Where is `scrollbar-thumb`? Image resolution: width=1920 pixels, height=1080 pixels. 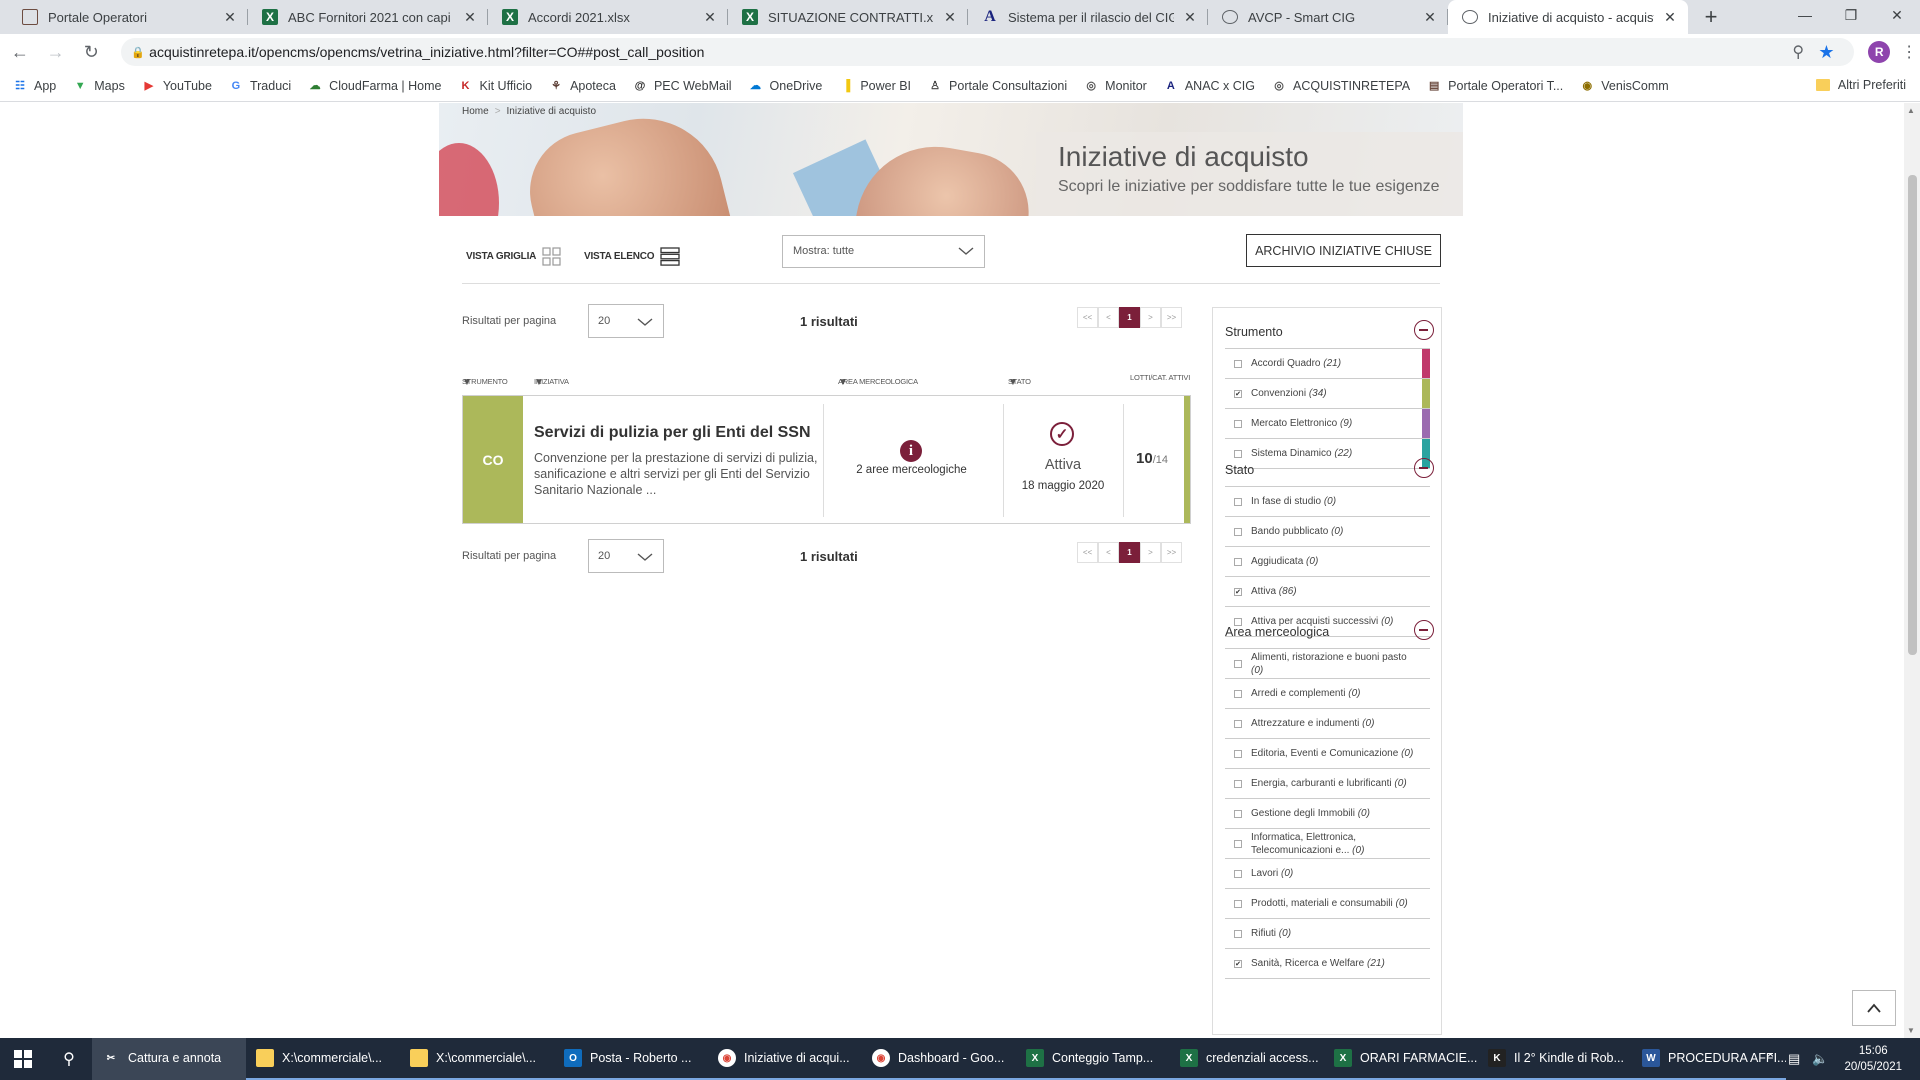 scrollbar-thumb is located at coordinates (1912, 415).